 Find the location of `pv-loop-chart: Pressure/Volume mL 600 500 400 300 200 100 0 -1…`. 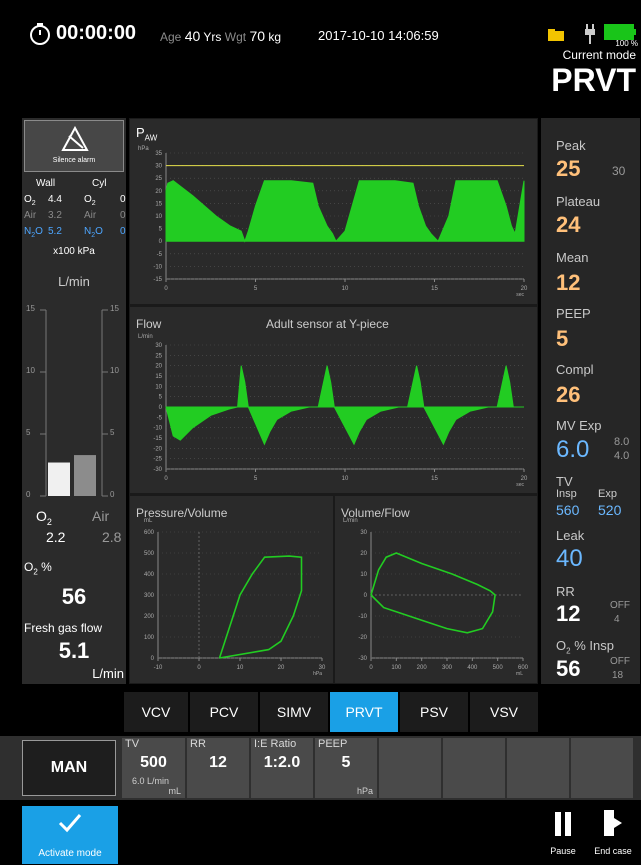

pv-loop-chart: Pressure/Volume mL 600 500 400 300 200 100 0 -1… is located at coordinates (231, 589).